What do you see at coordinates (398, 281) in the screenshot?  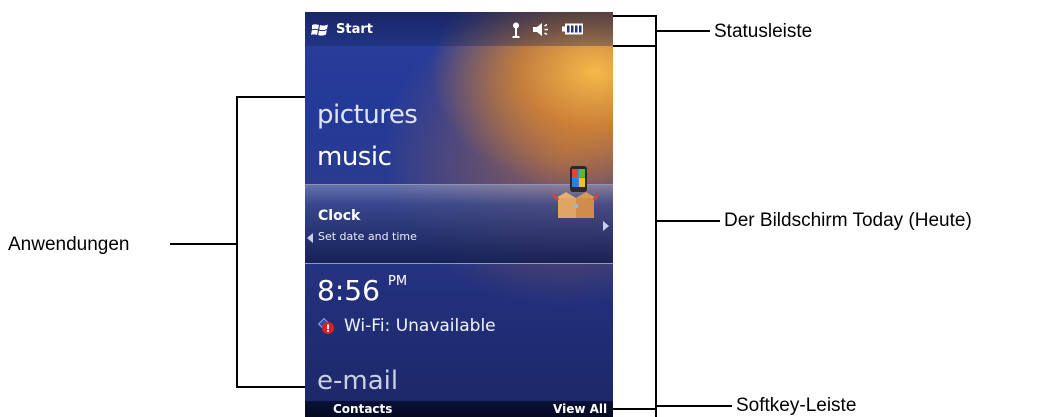 I see `time-ampm: PM` at bounding box center [398, 281].